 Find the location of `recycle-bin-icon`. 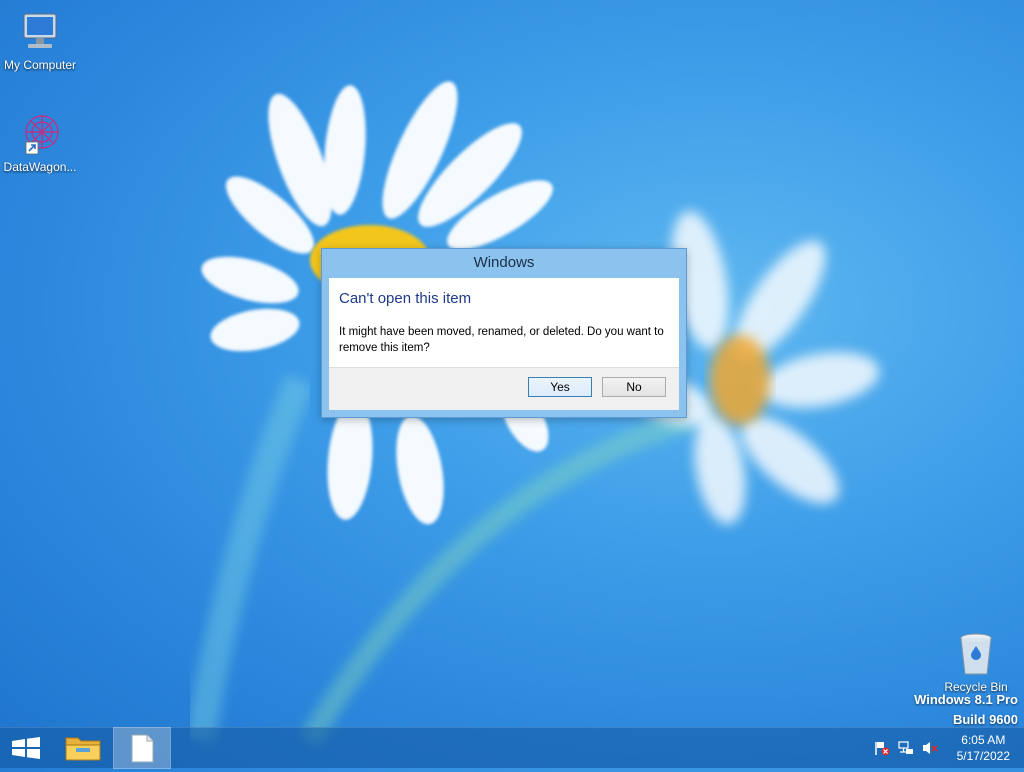

recycle-bin-icon is located at coordinates (976, 654).